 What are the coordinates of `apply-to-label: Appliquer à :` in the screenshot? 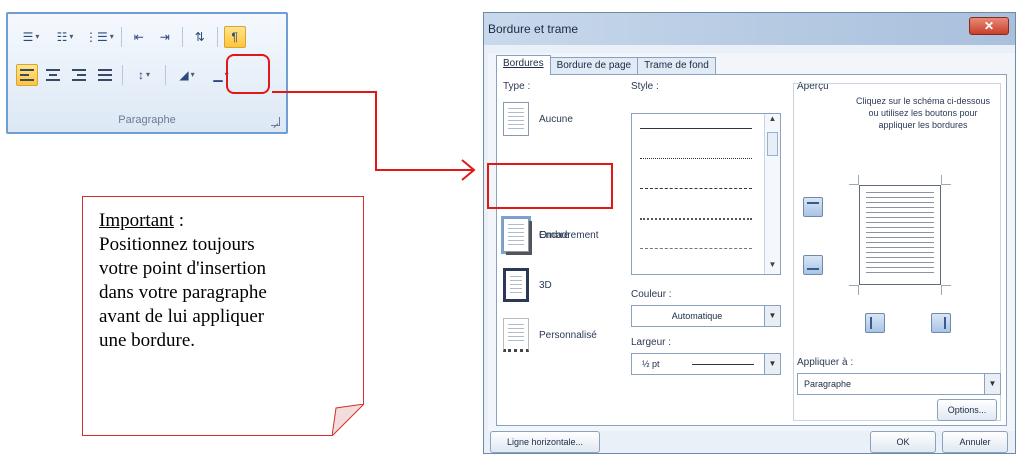 It's located at (825, 362).